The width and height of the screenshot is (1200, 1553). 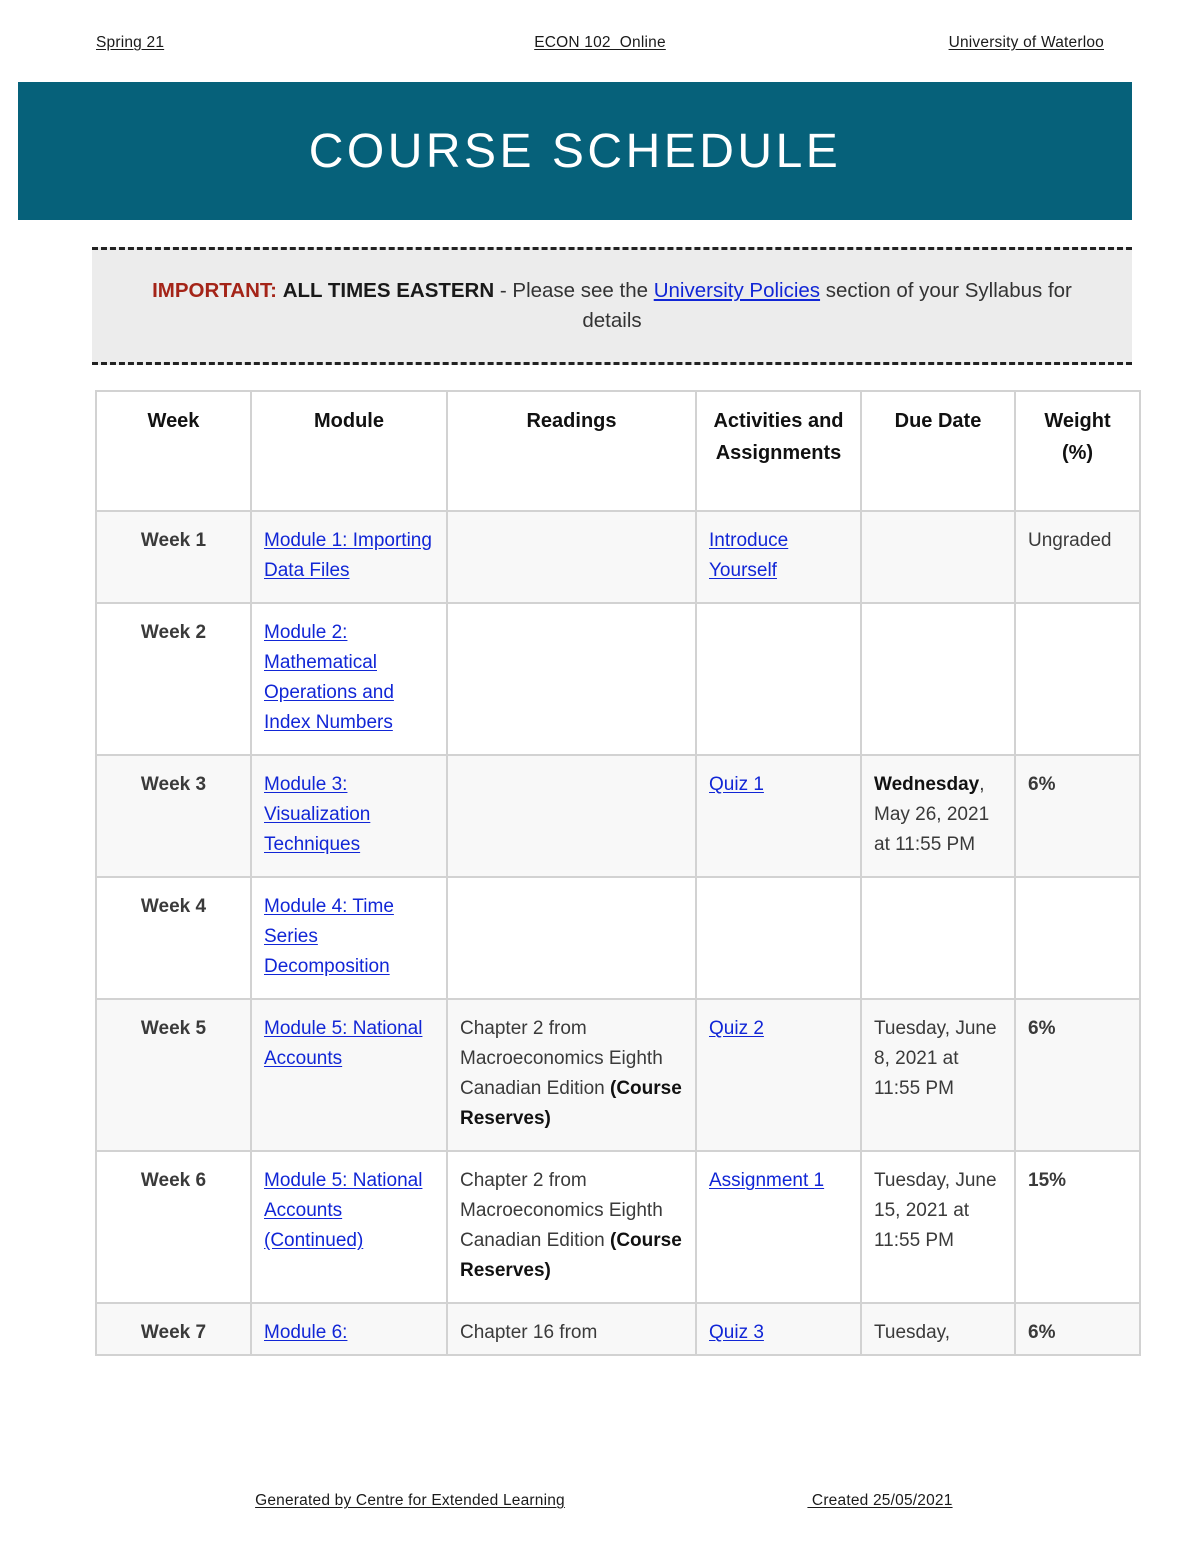 What do you see at coordinates (130, 42) in the screenshot?
I see `header-term: Spring 21` at bounding box center [130, 42].